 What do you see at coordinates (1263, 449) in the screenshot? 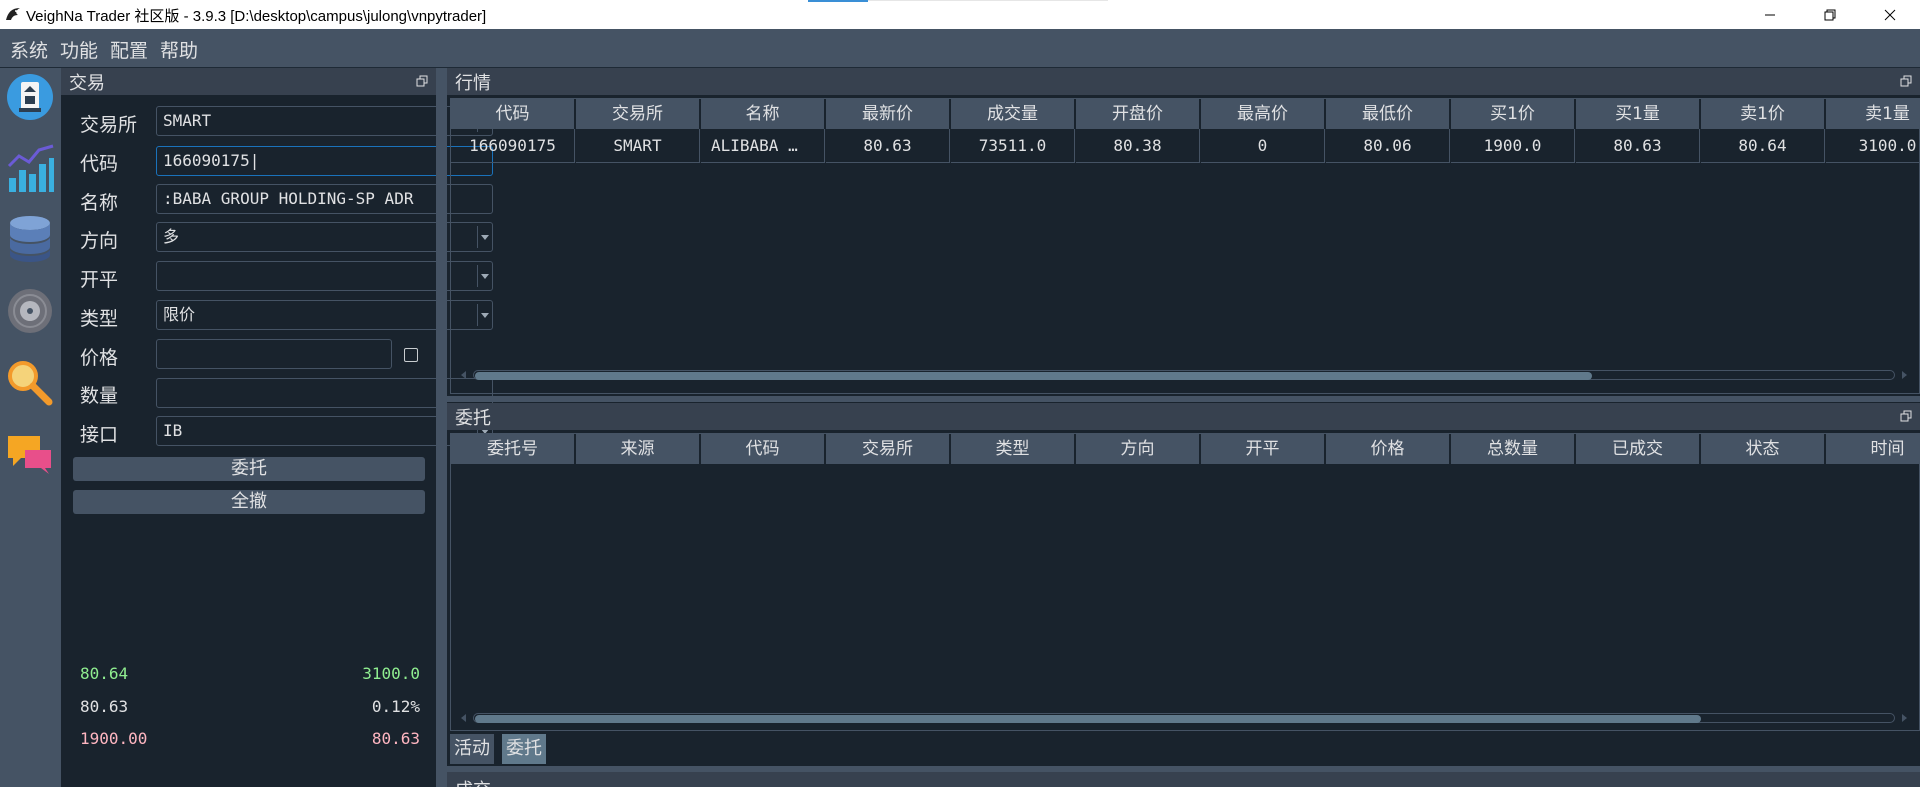
I see `column-header: 开平` at bounding box center [1263, 449].